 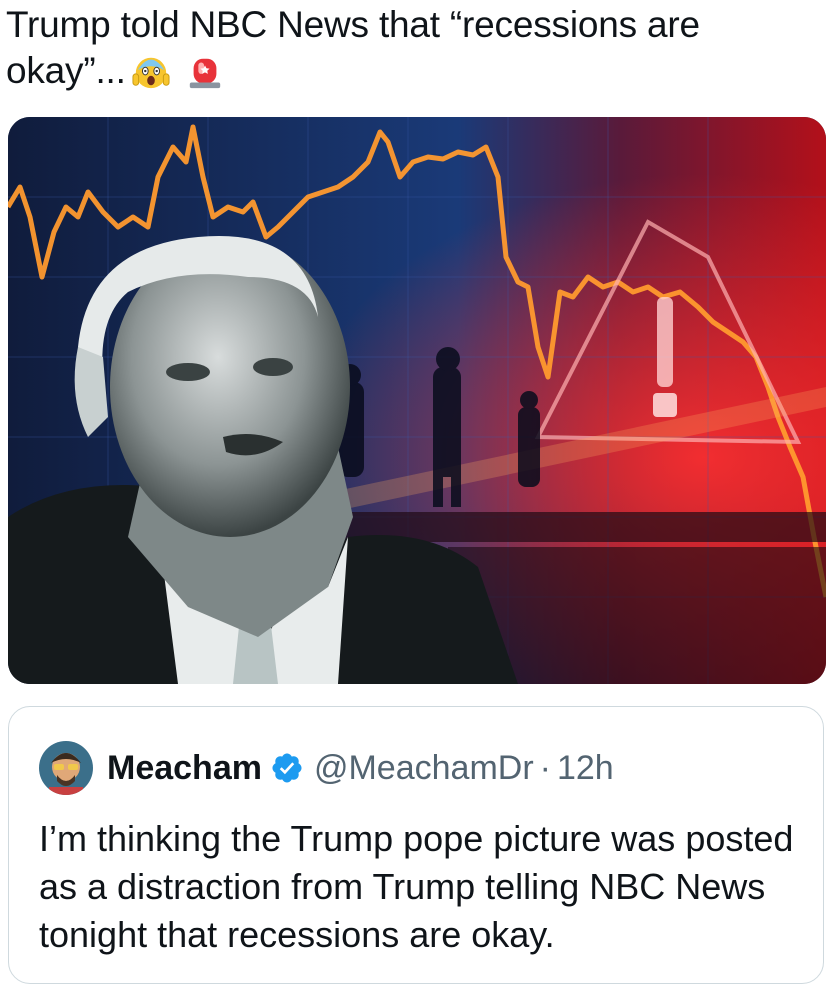 What do you see at coordinates (151, 73) in the screenshot?
I see `face-screaming-in-fear-icon` at bounding box center [151, 73].